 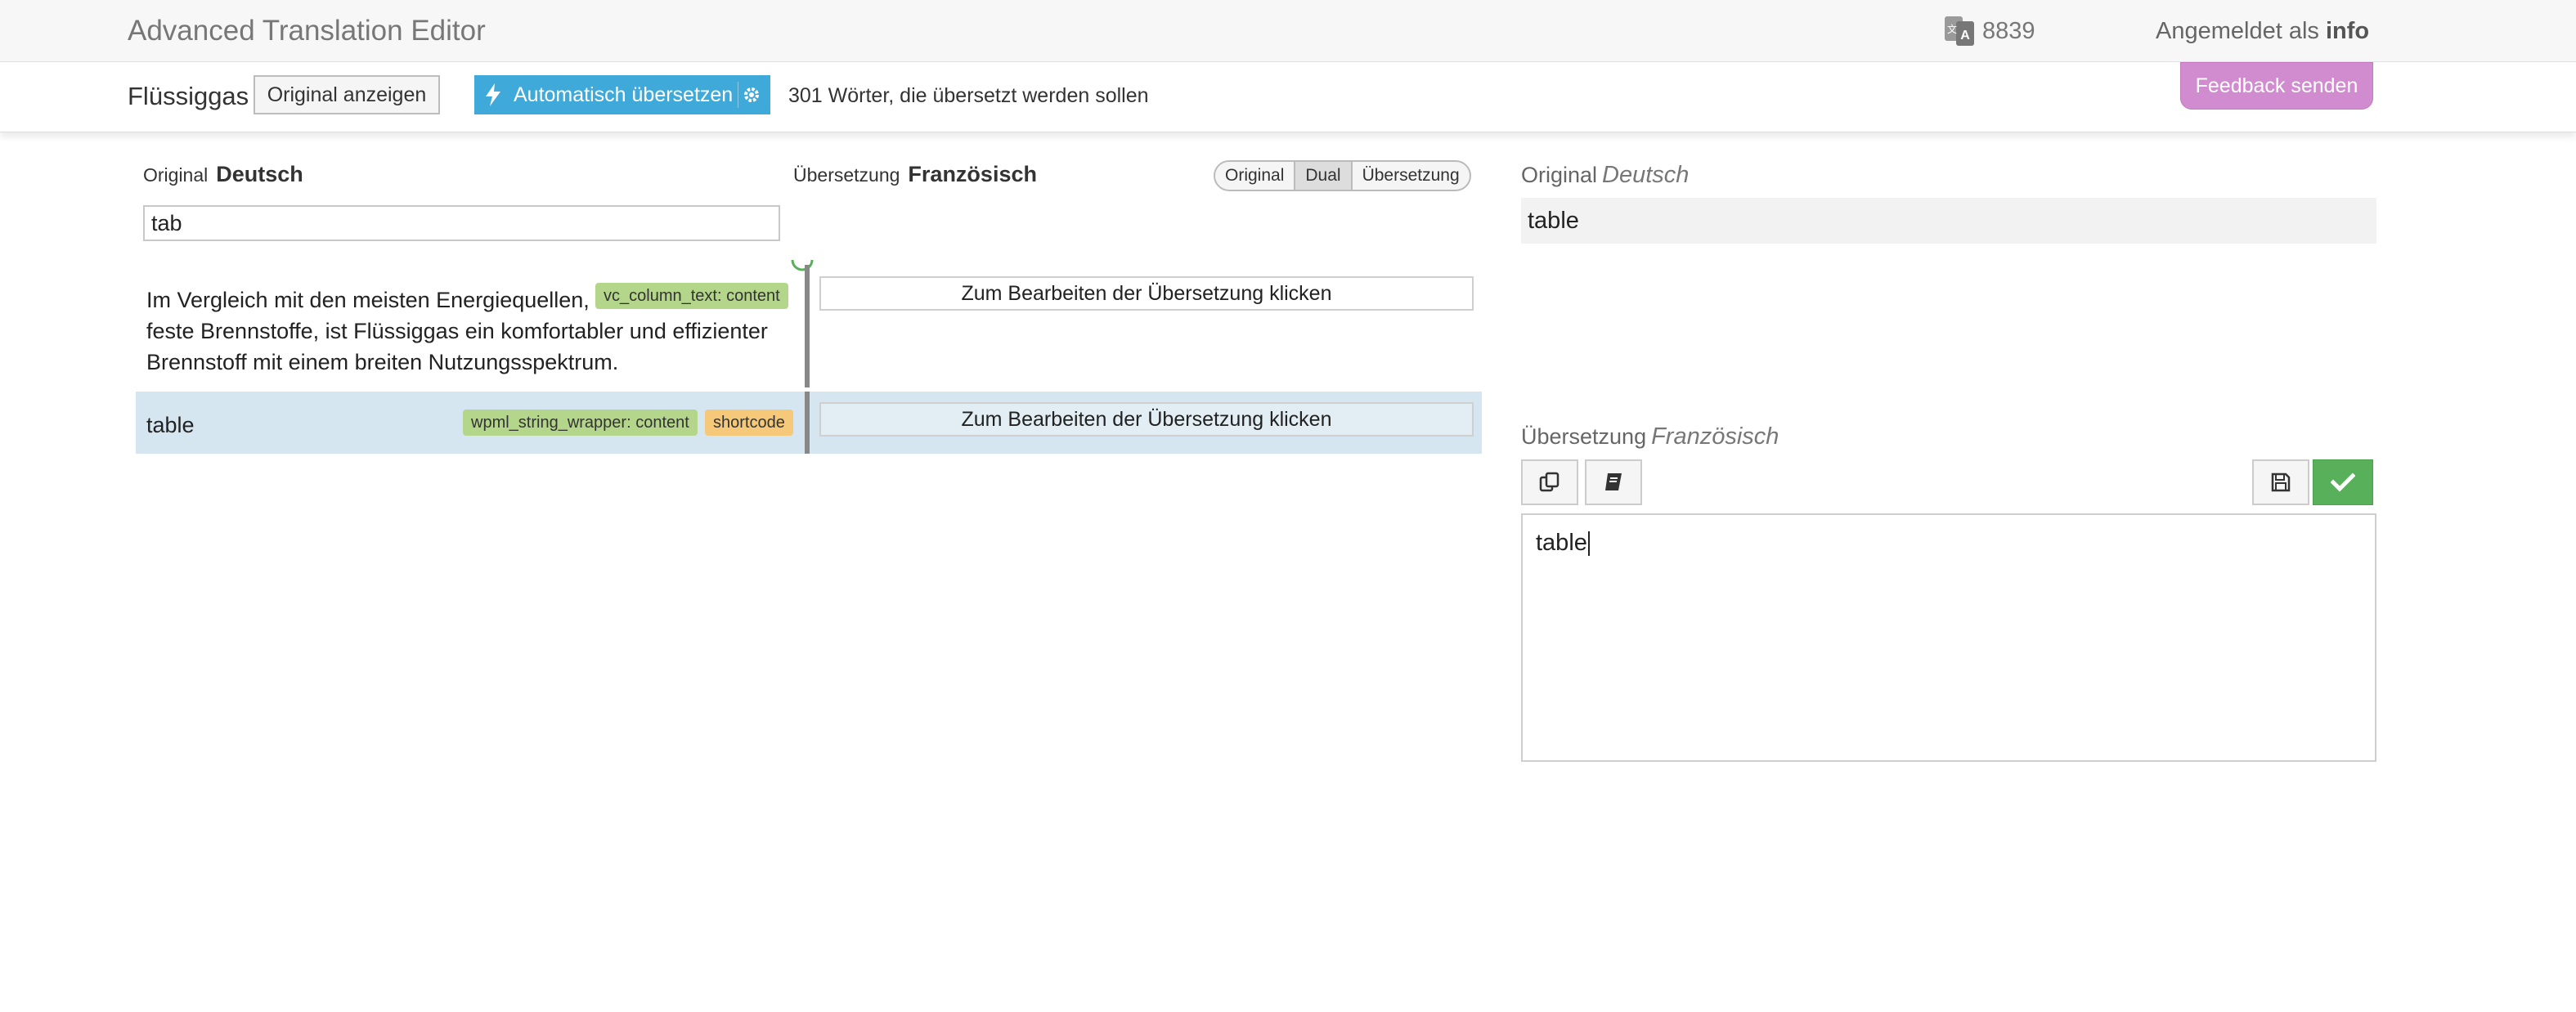 What do you see at coordinates (1588, 544) in the screenshot?
I see `text-caret` at bounding box center [1588, 544].